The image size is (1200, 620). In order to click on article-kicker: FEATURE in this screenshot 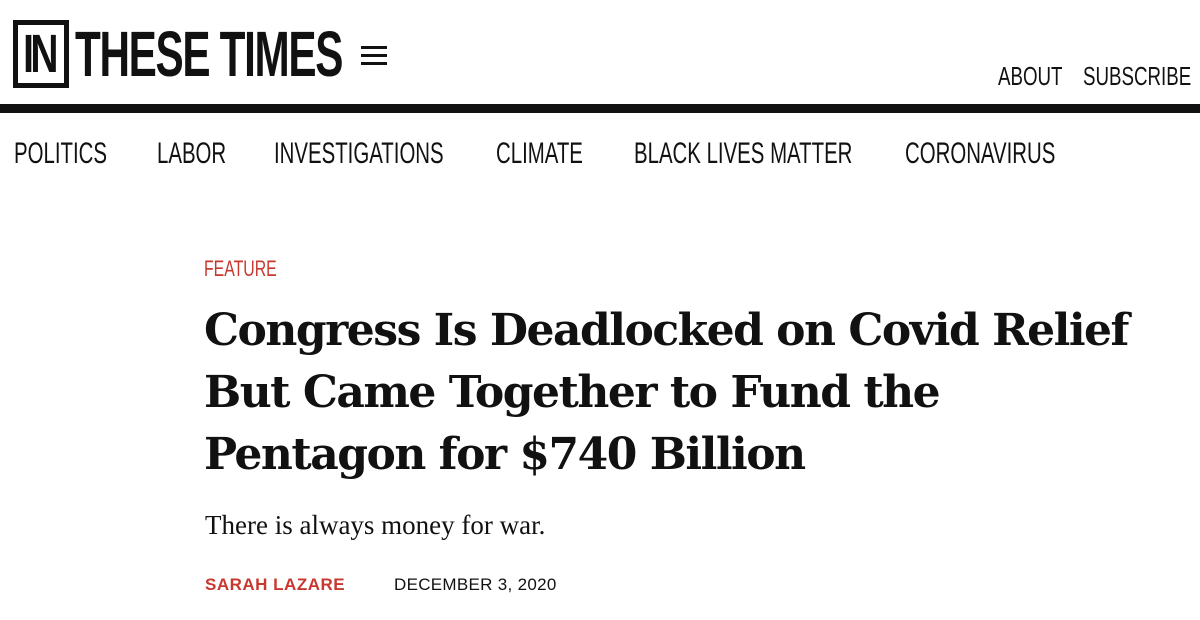, I will do `click(240, 269)`.